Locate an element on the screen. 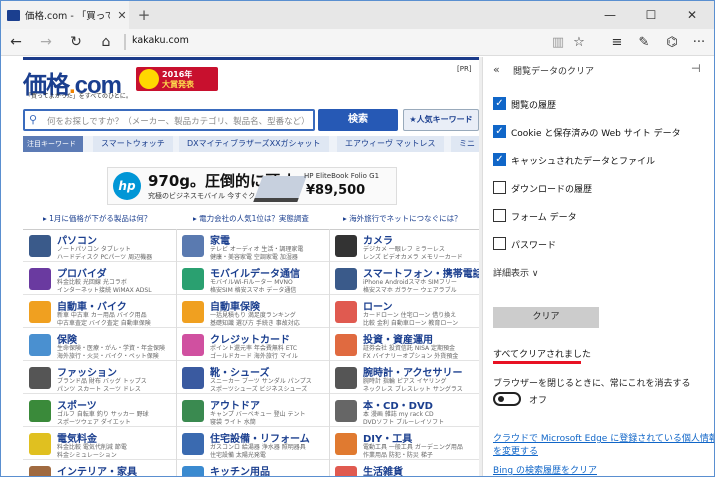  category-sublinks: 寝袋 ライト 水筒 is located at coordinates (268, 421).